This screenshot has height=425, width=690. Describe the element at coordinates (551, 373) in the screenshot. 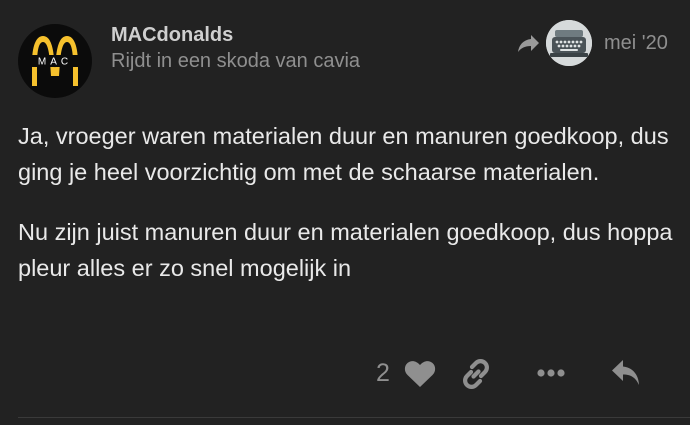

I see `ellipsis-icon` at that location.